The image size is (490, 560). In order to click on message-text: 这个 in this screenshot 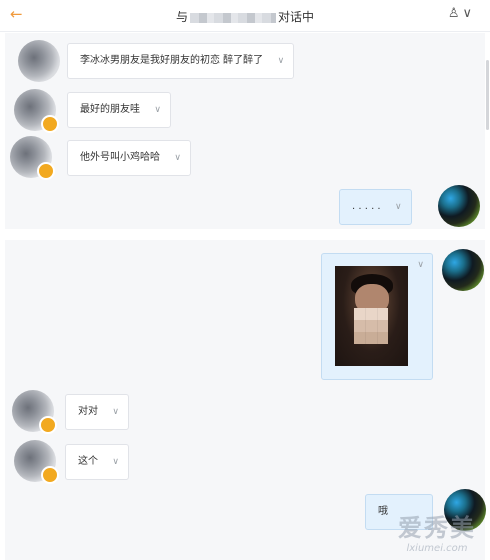, I will do `click(88, 461)`.